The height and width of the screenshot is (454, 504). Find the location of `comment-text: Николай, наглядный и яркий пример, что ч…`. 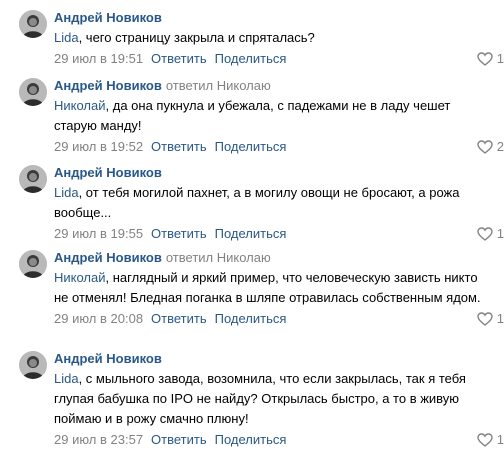

comment-text: Николай, наглядный и яркий пример, что ч… is located at coordinates (279, 288).